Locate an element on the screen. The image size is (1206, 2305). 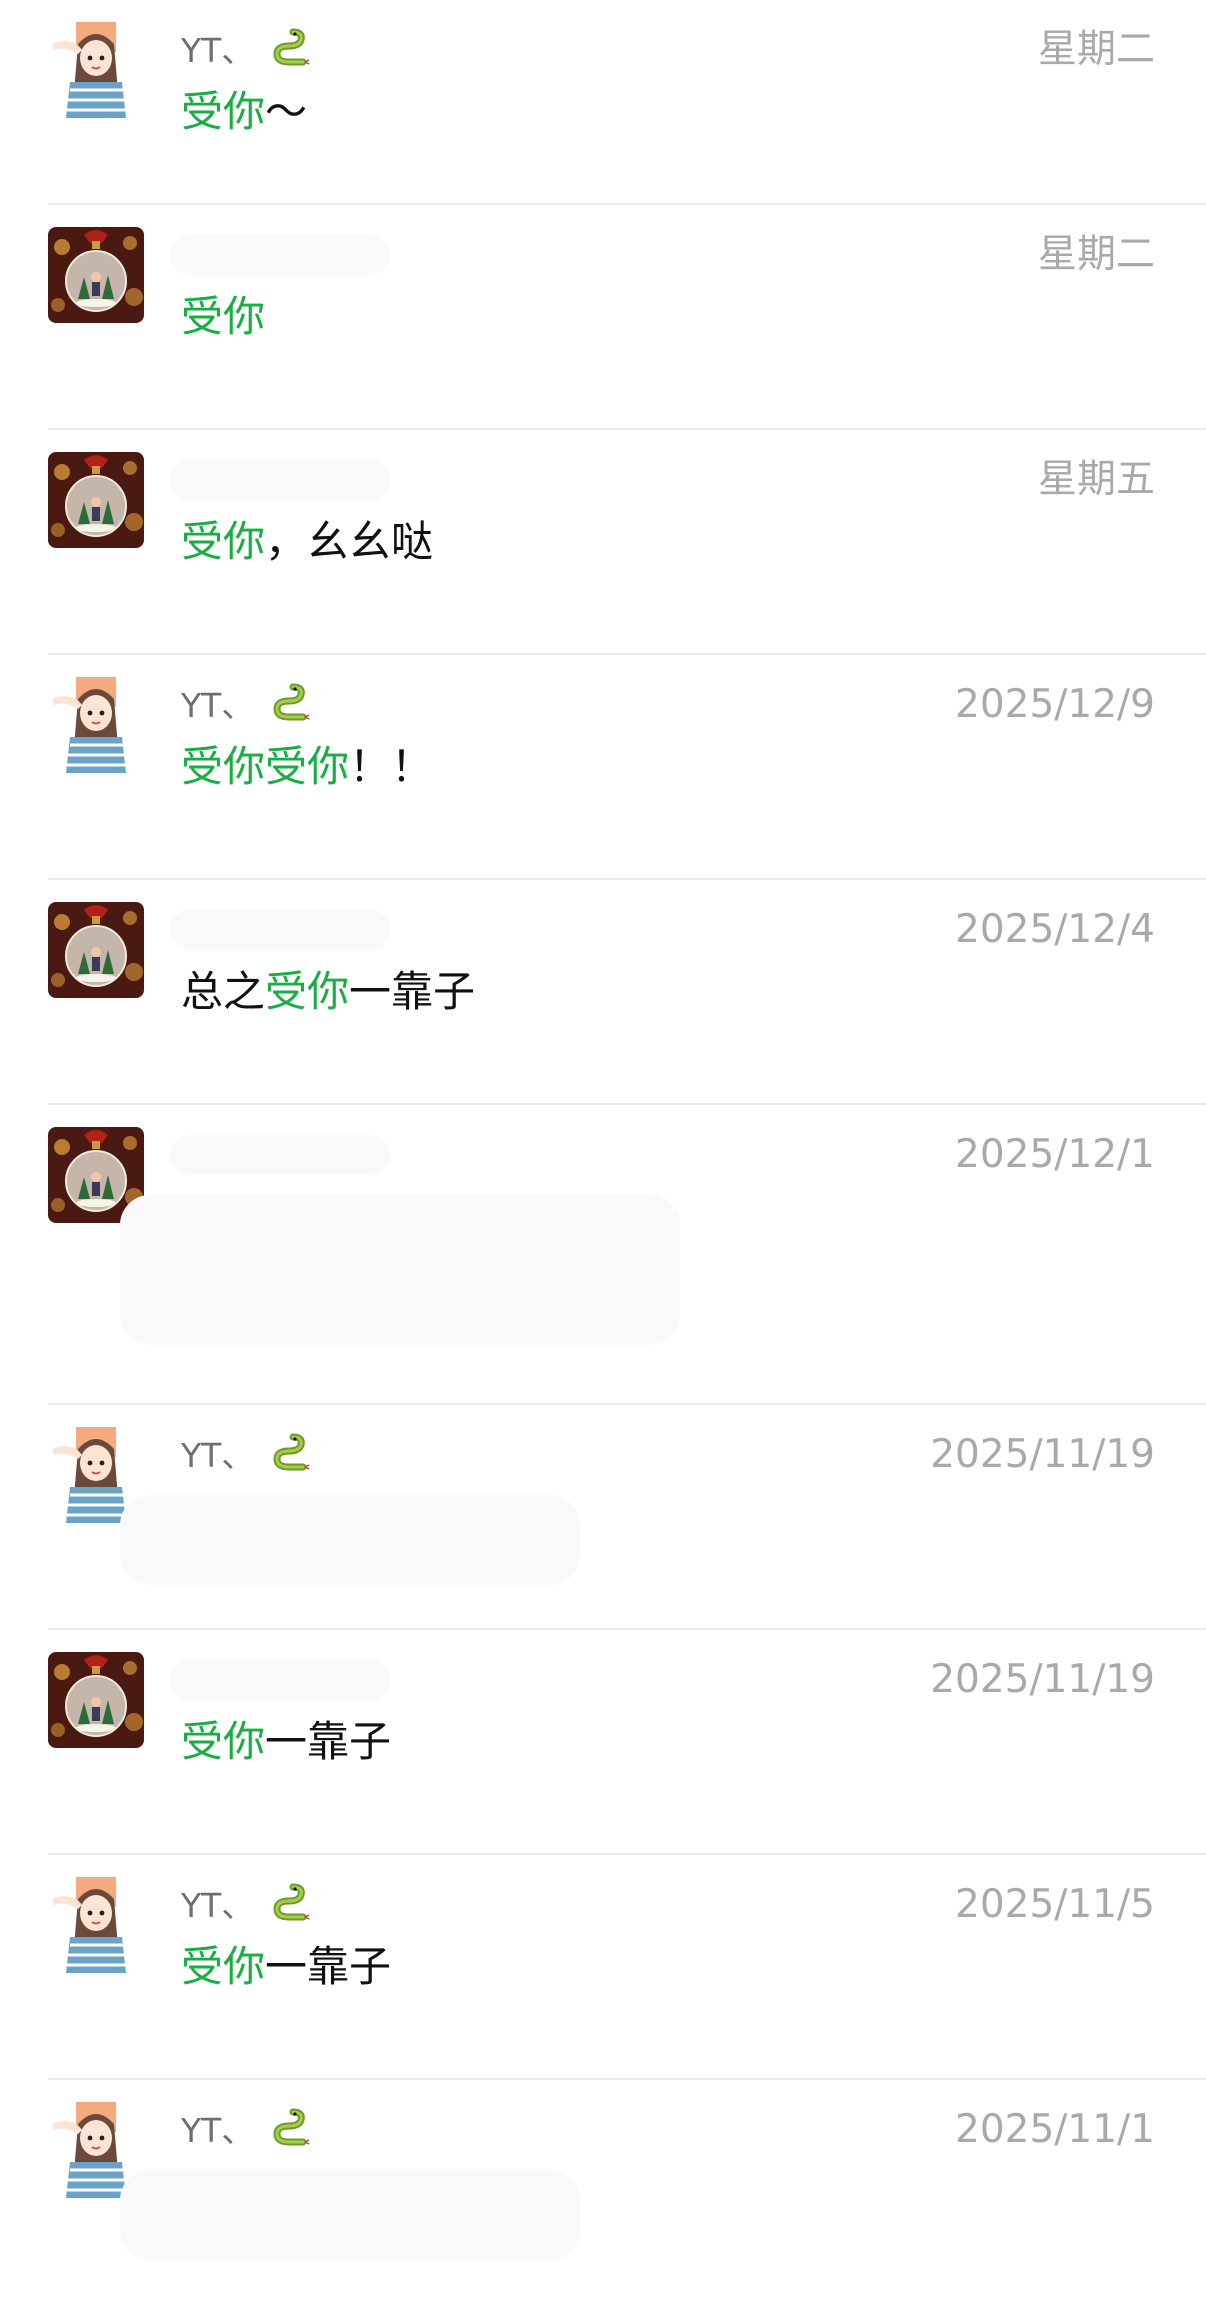
message-date: 2025/12/1 is located at coordinates (1055, 1154).